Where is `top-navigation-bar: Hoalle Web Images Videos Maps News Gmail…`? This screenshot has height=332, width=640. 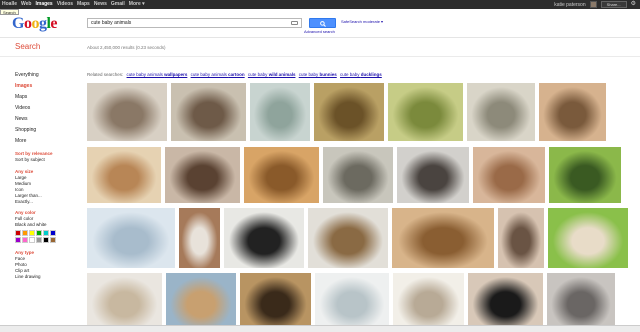
top-navigation-bar: Hoalle Web Images Videos Maps News Gmail… is located at coordinates (320, 4).